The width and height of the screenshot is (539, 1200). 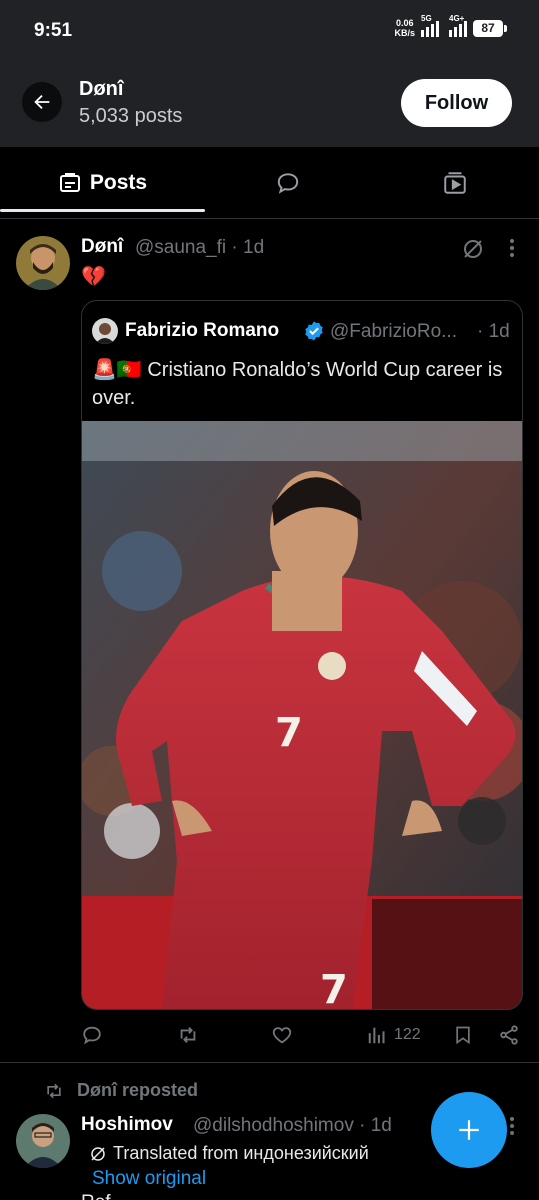 What do you see at coordinates (407, 1034) in the screenshot?
I see `views-count: 122` at bounding box center [407, 1034].